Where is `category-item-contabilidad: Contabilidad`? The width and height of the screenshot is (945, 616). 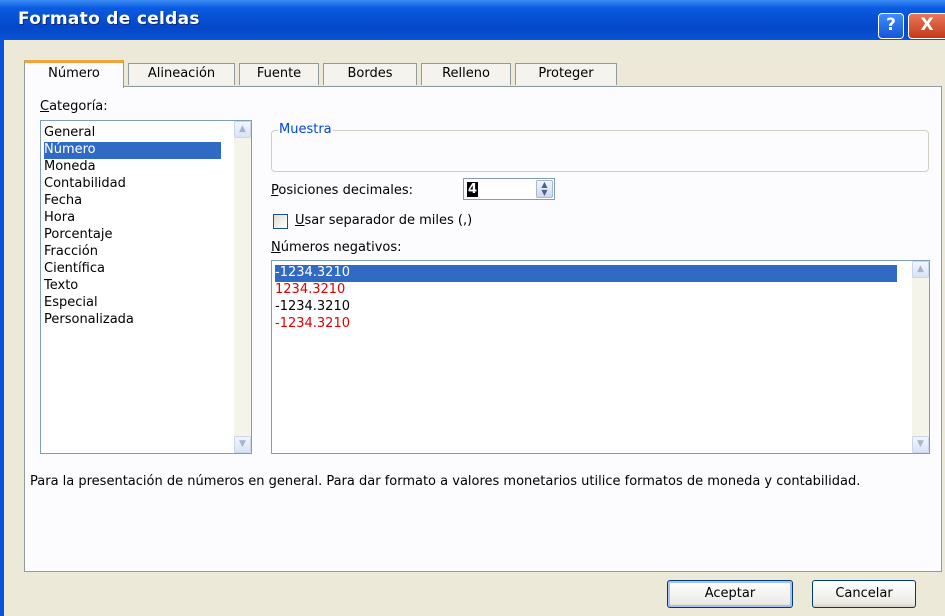 category-item-contabilidad: Contabilidad is located at coordinates (85, 184).